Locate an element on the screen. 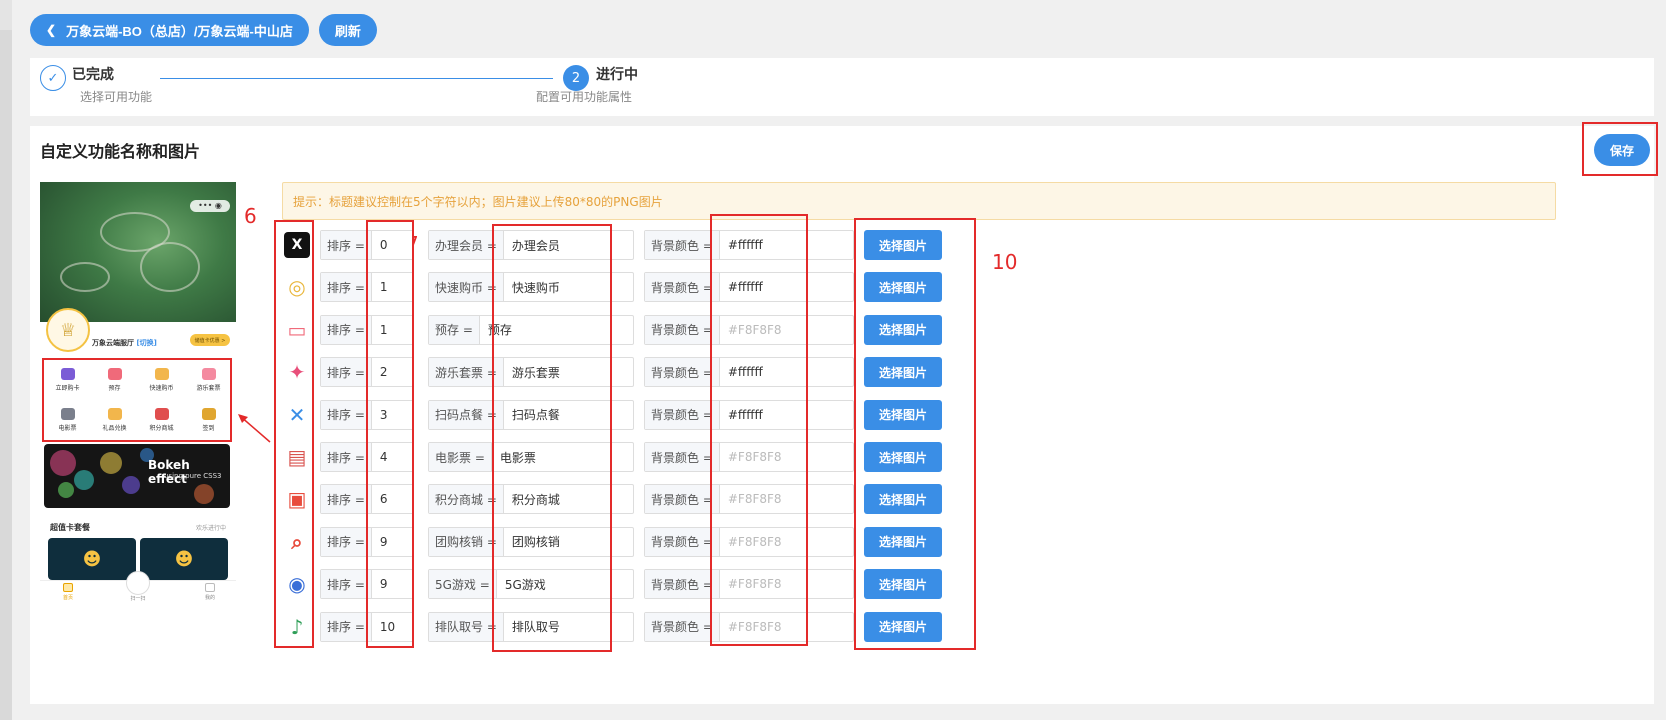 The width and height of the screenshot is (1666, 720). step1-title: 已完成 is located at coordinates (93, 75).